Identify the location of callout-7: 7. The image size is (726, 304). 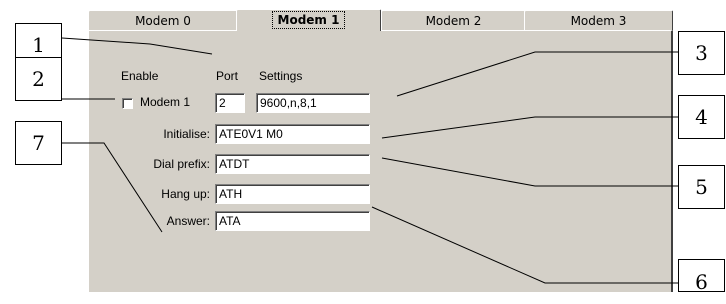
(38, 143).